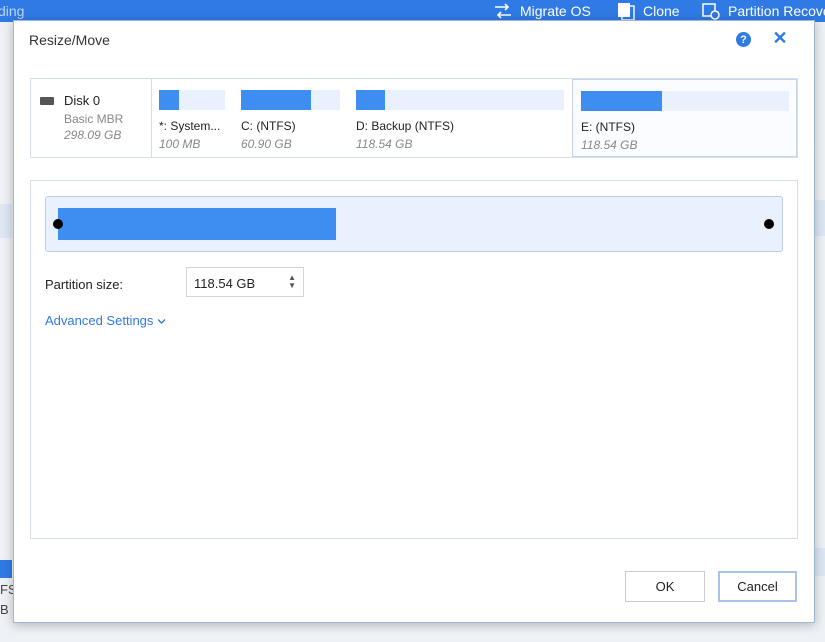 This screenshot has width=825, height=642. I want to click on partition-size-label: Partition size:, so click(84, 284).